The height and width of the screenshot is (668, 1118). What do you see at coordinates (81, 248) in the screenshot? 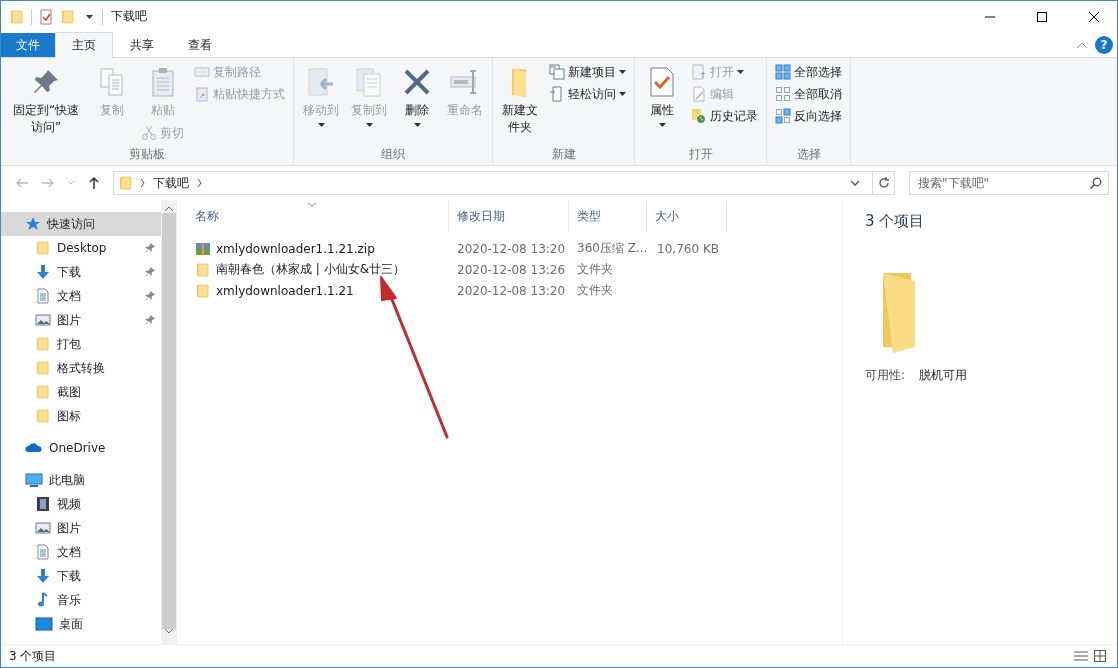
I see `navigation-item: Desktop` at bounding box center [81, 248].